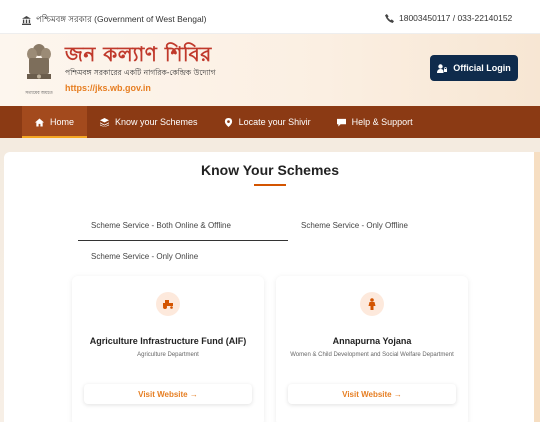 This screenshot has width=540, height=422. I want to click on official-login-label: Official Login, so click(482, 68).